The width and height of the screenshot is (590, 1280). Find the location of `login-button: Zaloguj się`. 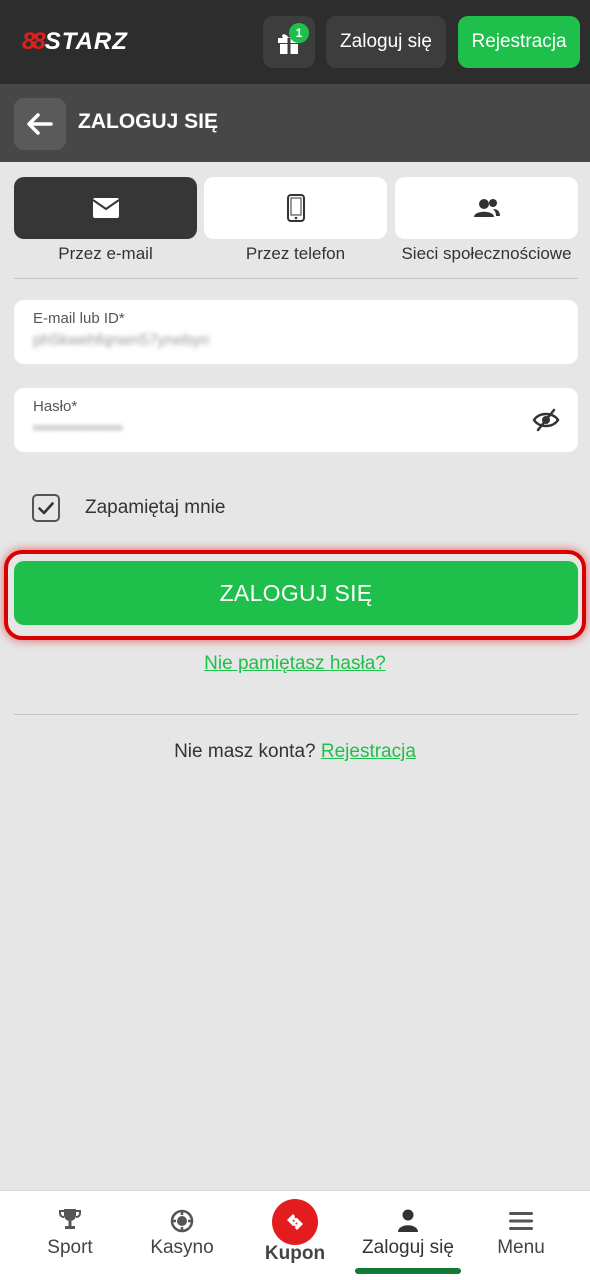

login-button: Zaloguj się is located at coordinates (386, 42).